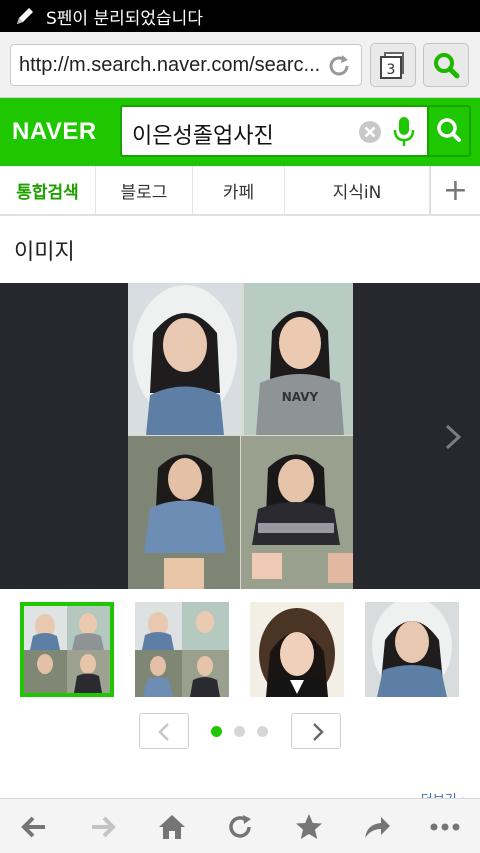 Image resolution: width=480 pixels, height=853 pixels. What do you see at coordinates (124, 18) in the screenshot?
I see `status-notification: S펜이 분리되었습니다` at bounding box center [124, 18].